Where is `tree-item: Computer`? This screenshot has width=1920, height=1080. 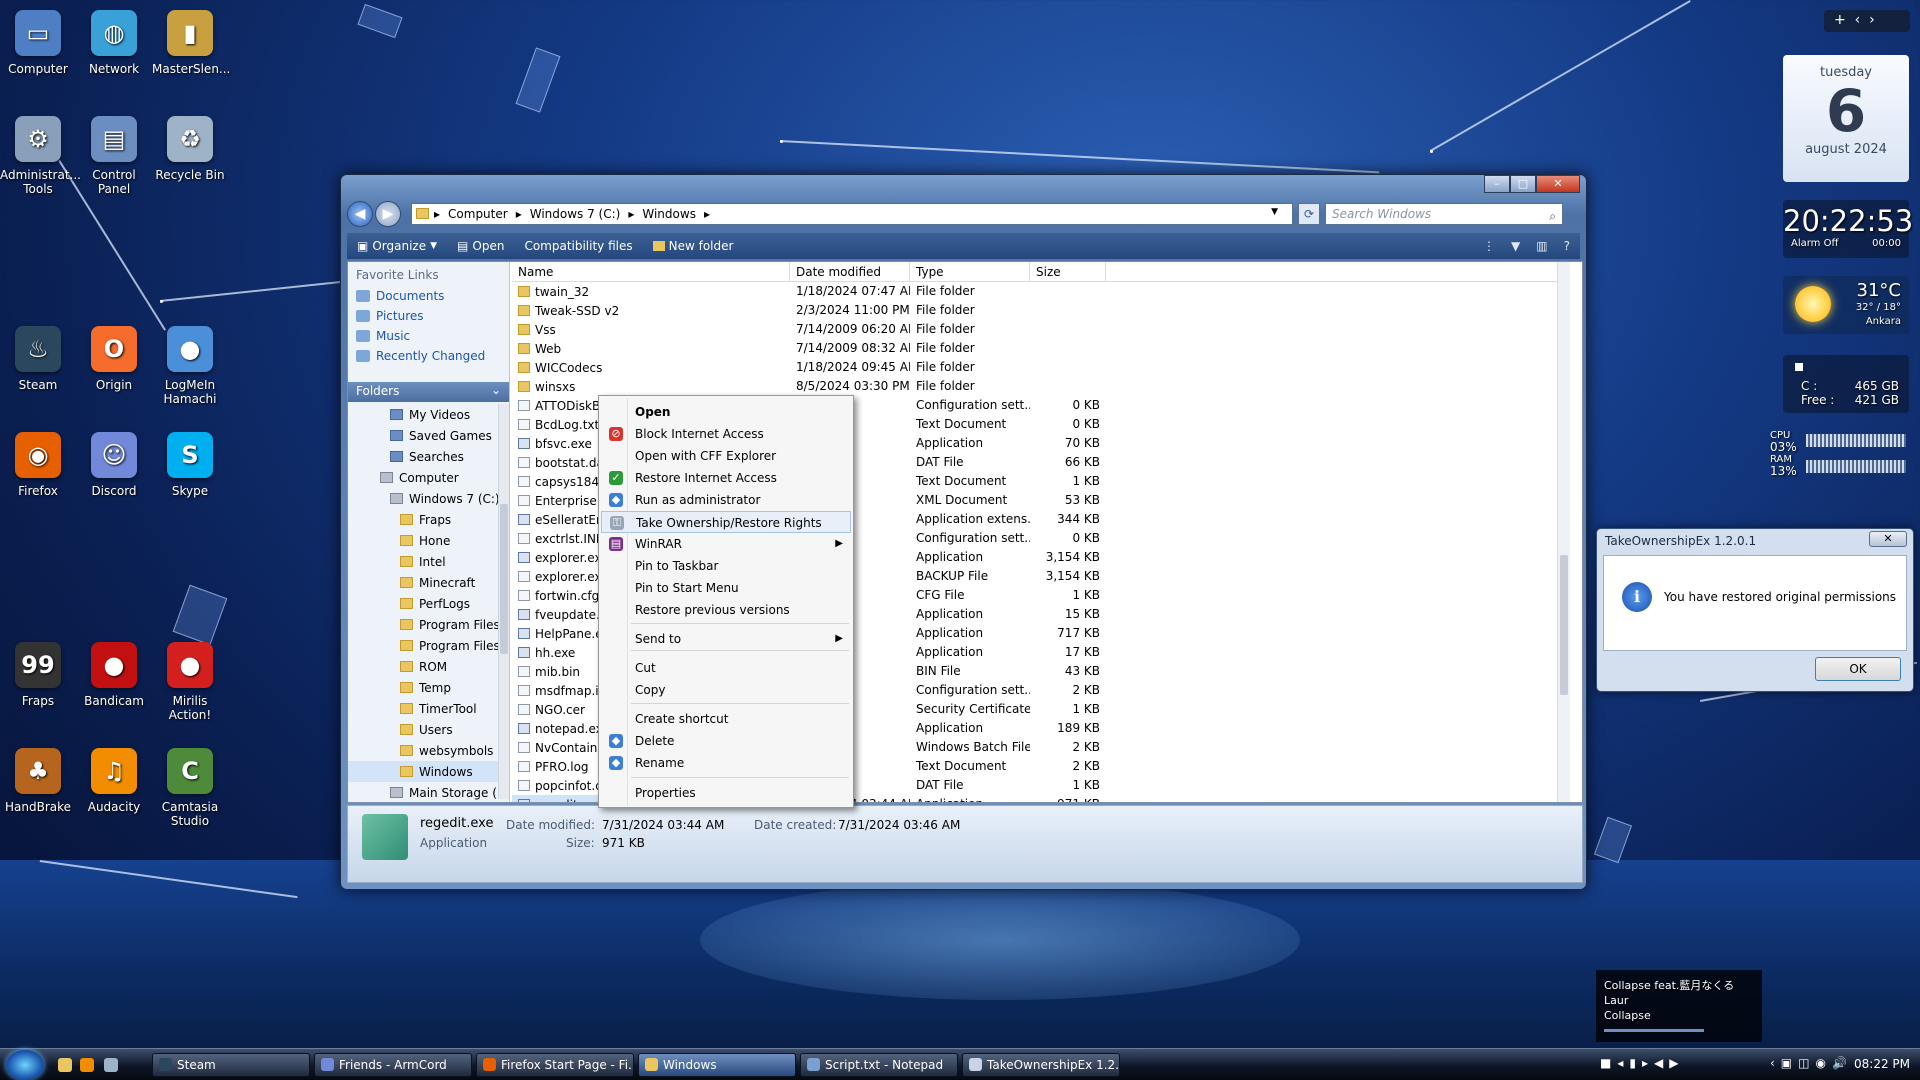
tree-item: Computer is located at coordinates (423, 477).